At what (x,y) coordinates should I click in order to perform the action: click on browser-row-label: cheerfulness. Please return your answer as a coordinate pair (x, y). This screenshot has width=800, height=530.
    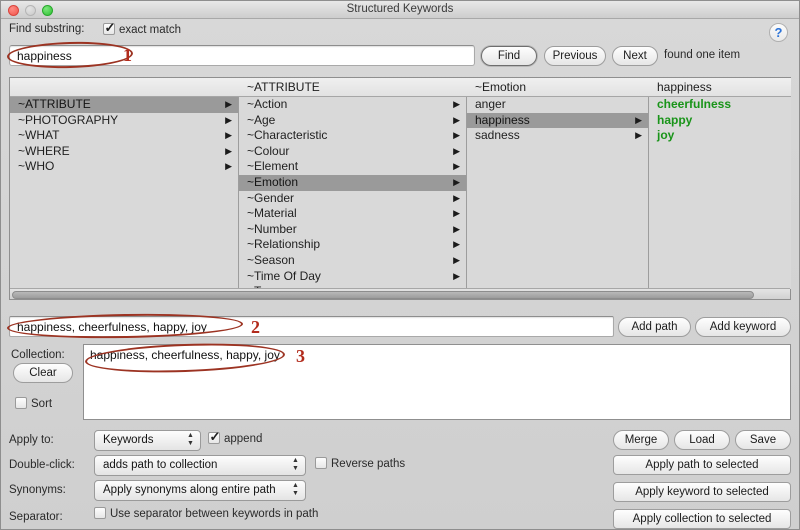
    Looking at the image, I should click on (694, 104).